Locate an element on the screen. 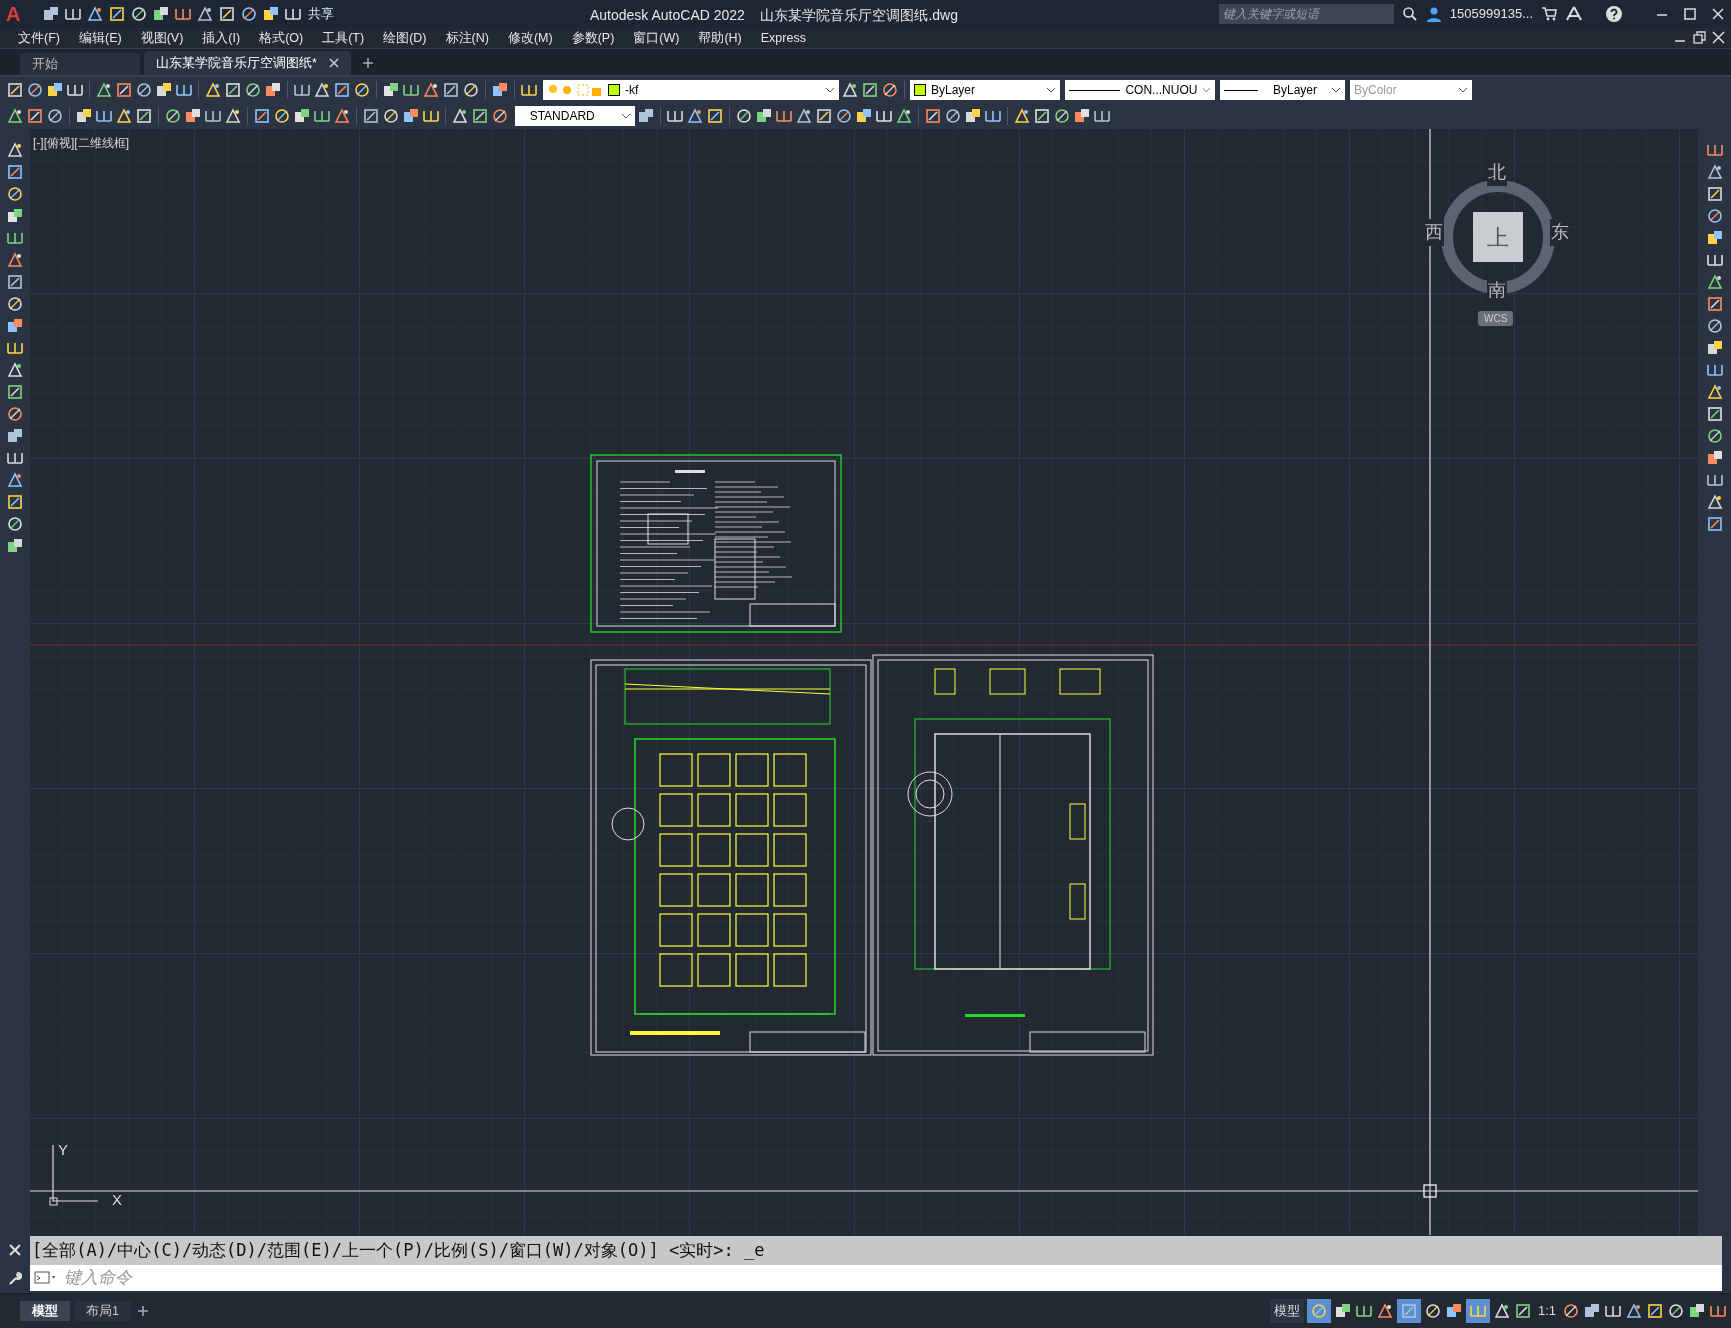  new-layout-icon is located at coordinates (142, 1311).